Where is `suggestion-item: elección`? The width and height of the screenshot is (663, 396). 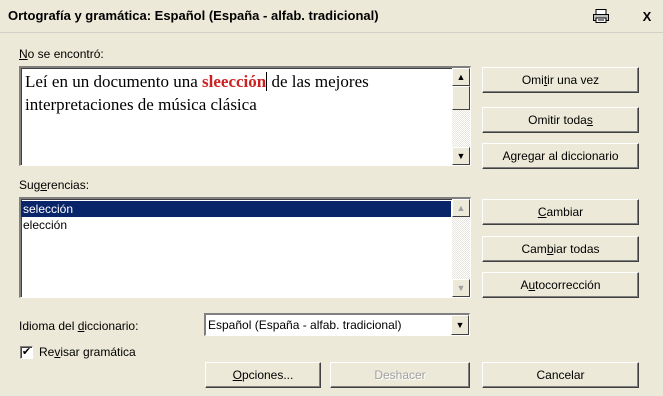
suggestion-item: elección is located at coordinates (236, 225).